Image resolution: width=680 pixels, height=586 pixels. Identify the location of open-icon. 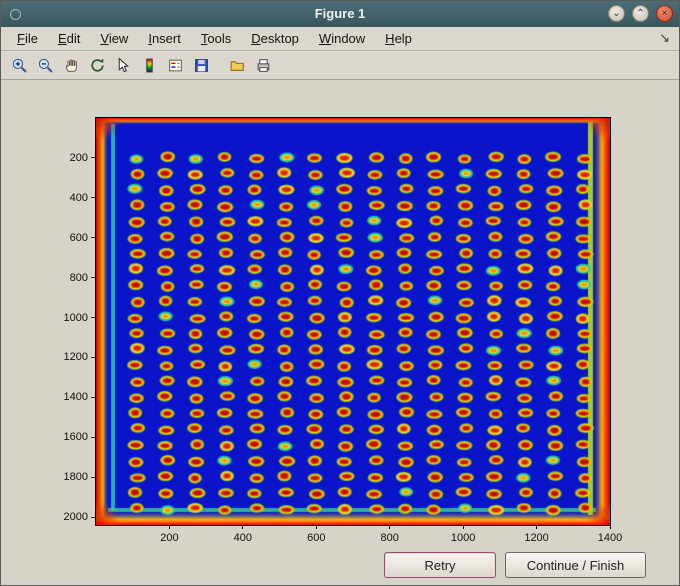
(237, 65).